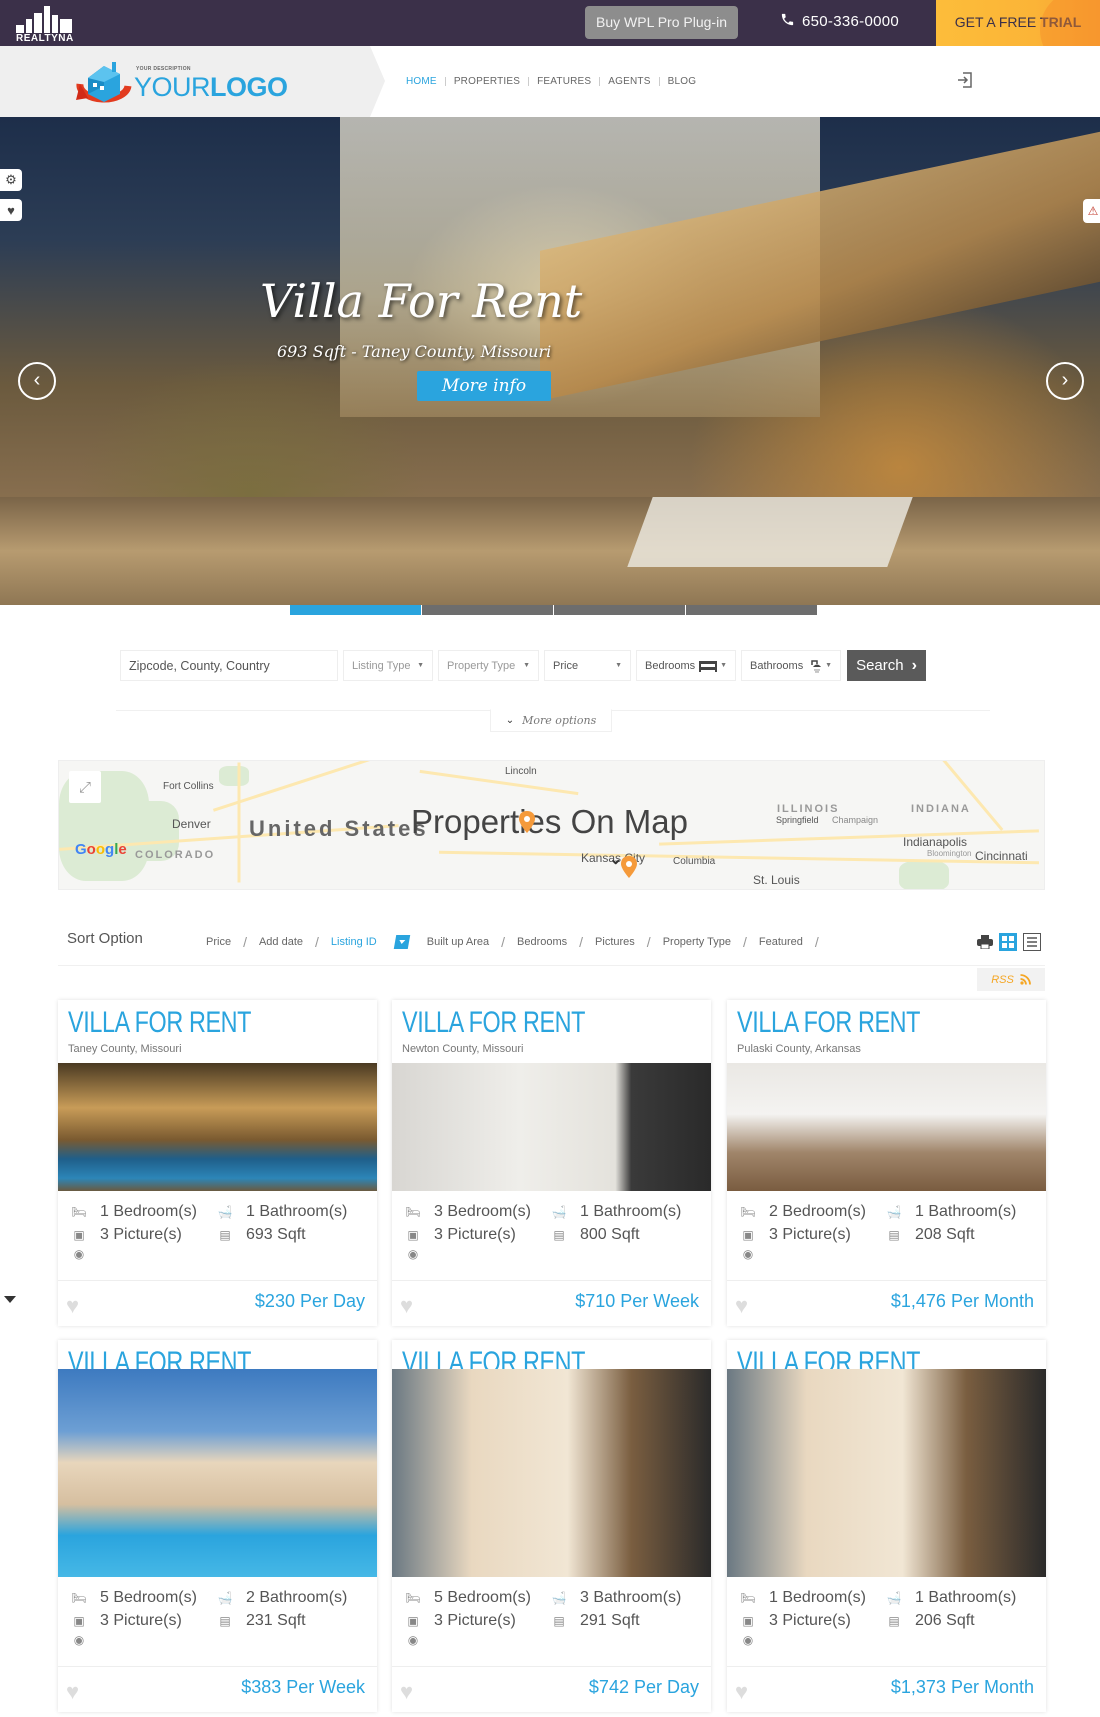  I want to click on sort-featured: Featured, so click(781, 942).